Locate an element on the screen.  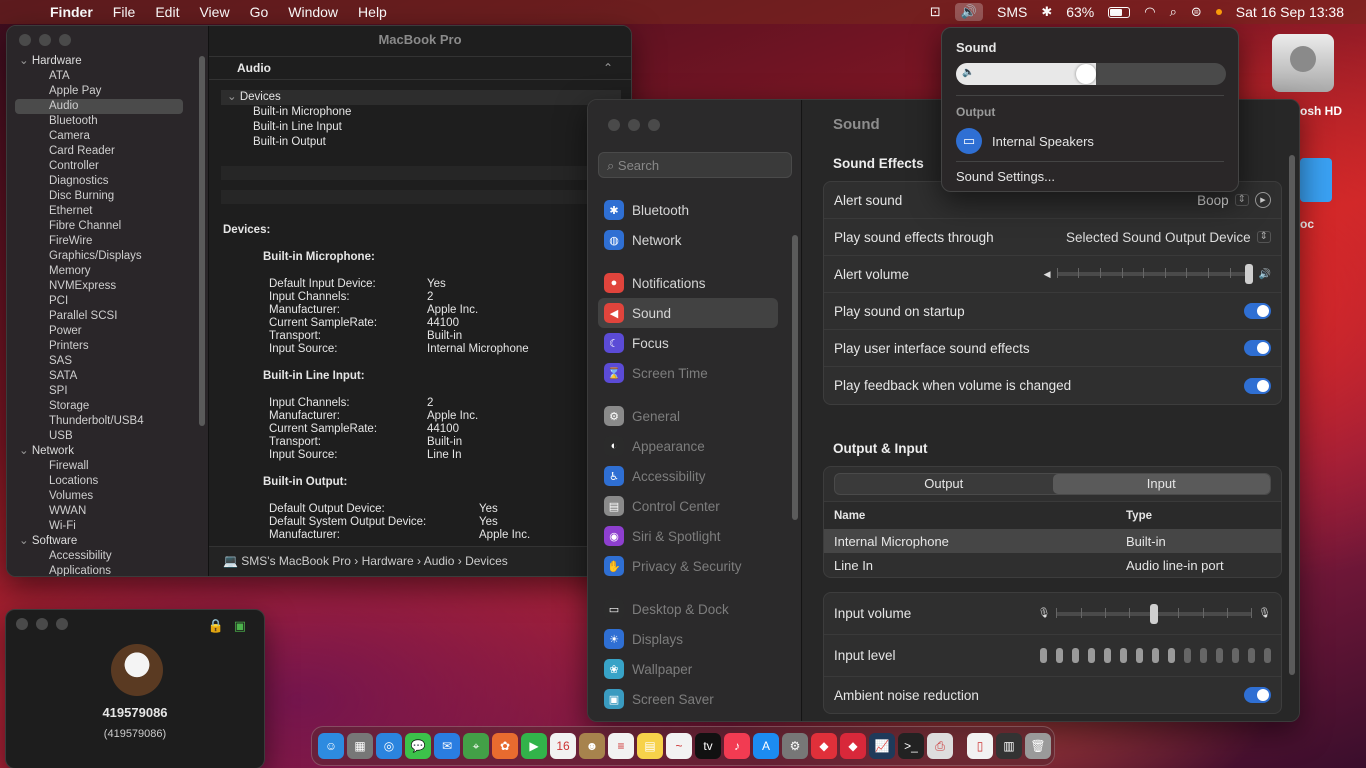
app-red-icon: ◆ is located at coordinates (824, 746).